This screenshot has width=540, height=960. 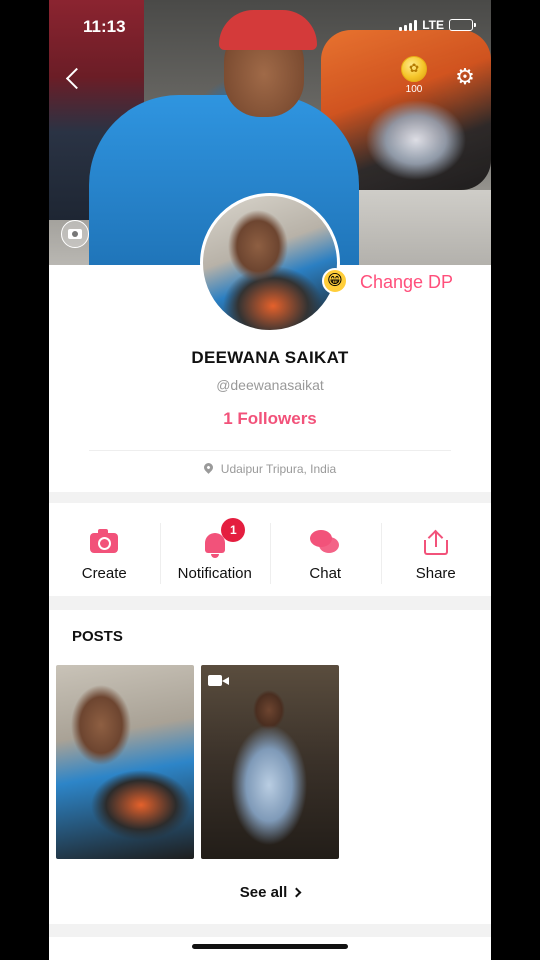 I want to click on followers-link: 1 Followers, so click(x=270, y=419).